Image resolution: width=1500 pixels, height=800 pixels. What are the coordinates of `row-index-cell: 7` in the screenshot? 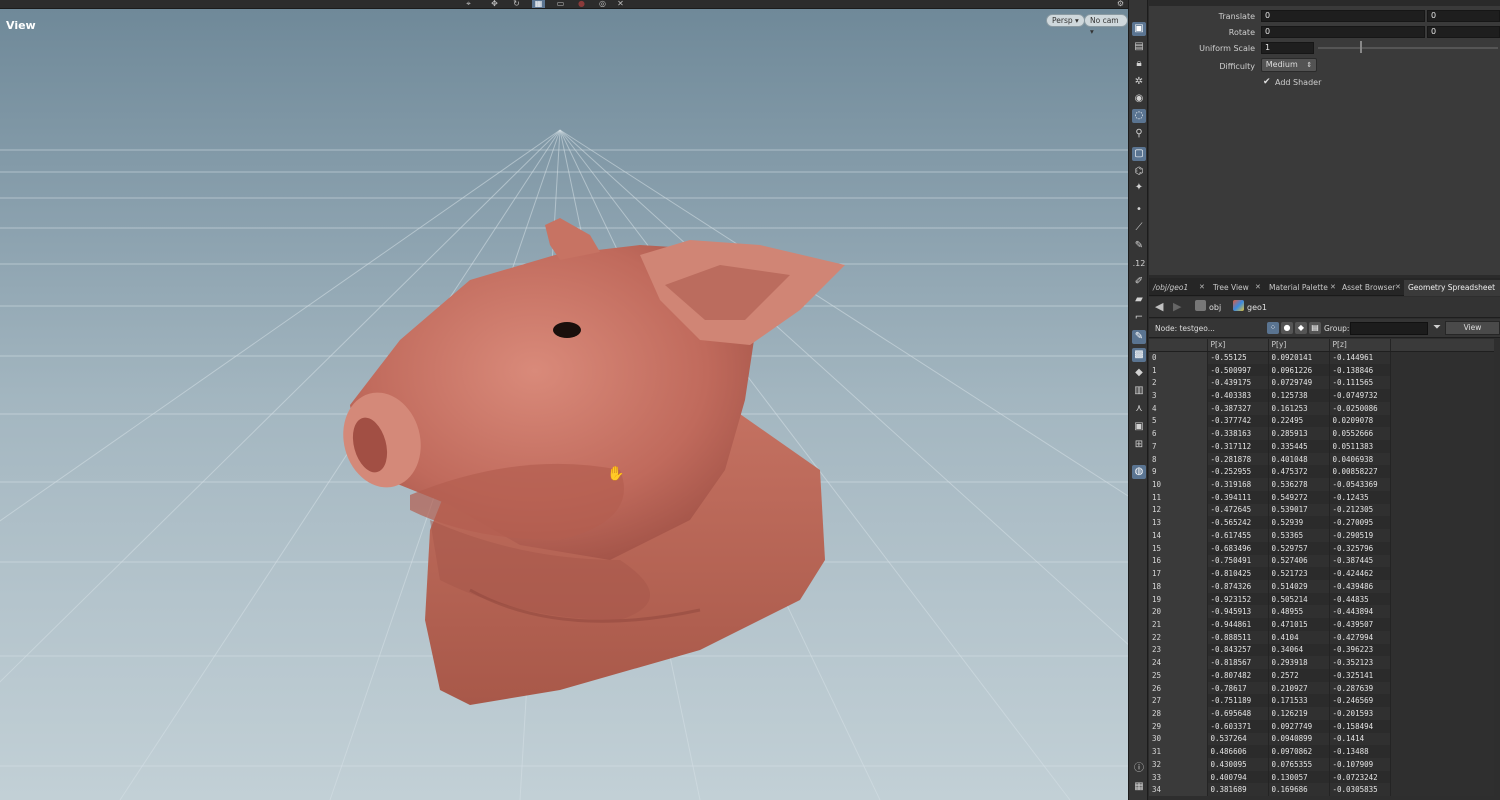 It's located at (1178, 446).